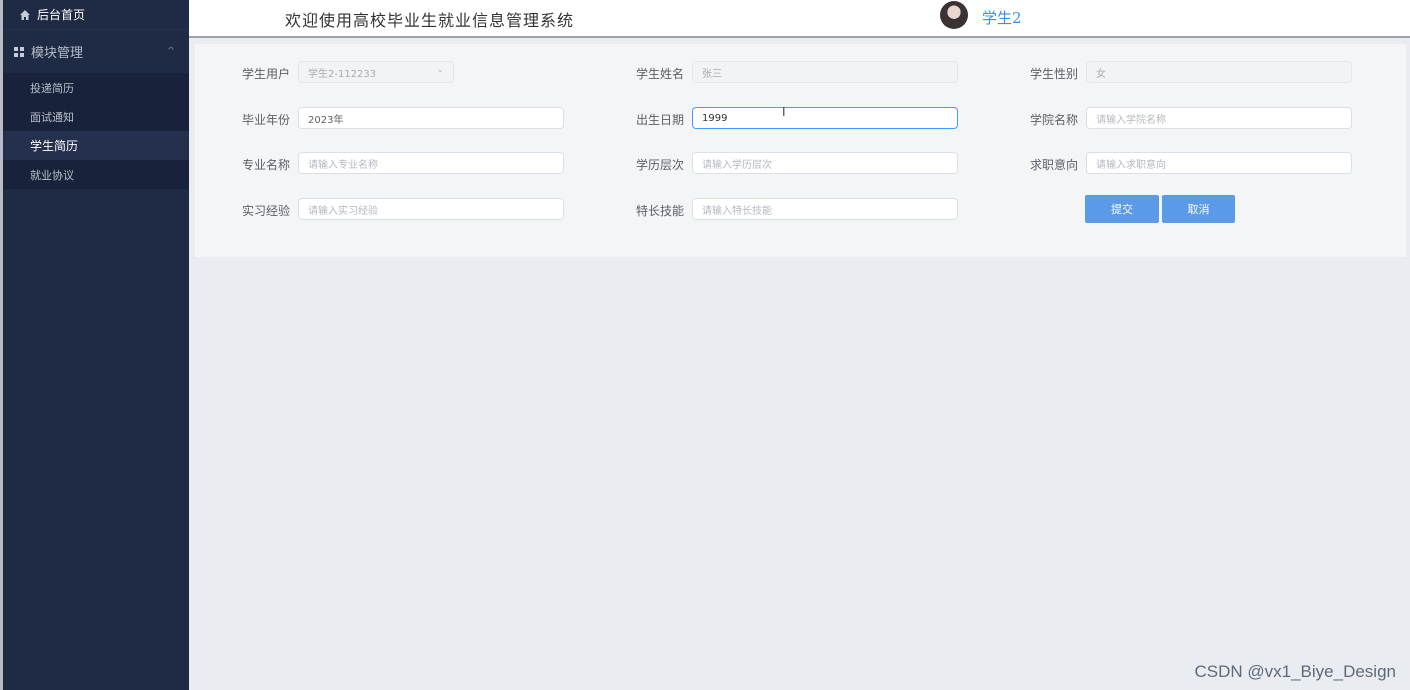  What do you see at coordinates (342, 74) in the screenshot?
I see `student-user-value: 学生2-112233` at bounding box center [342, 74].